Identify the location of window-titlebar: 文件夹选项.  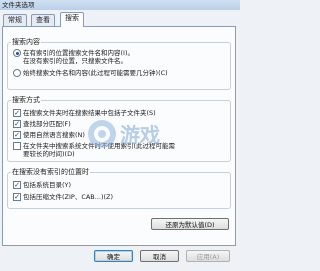
(120, 5).